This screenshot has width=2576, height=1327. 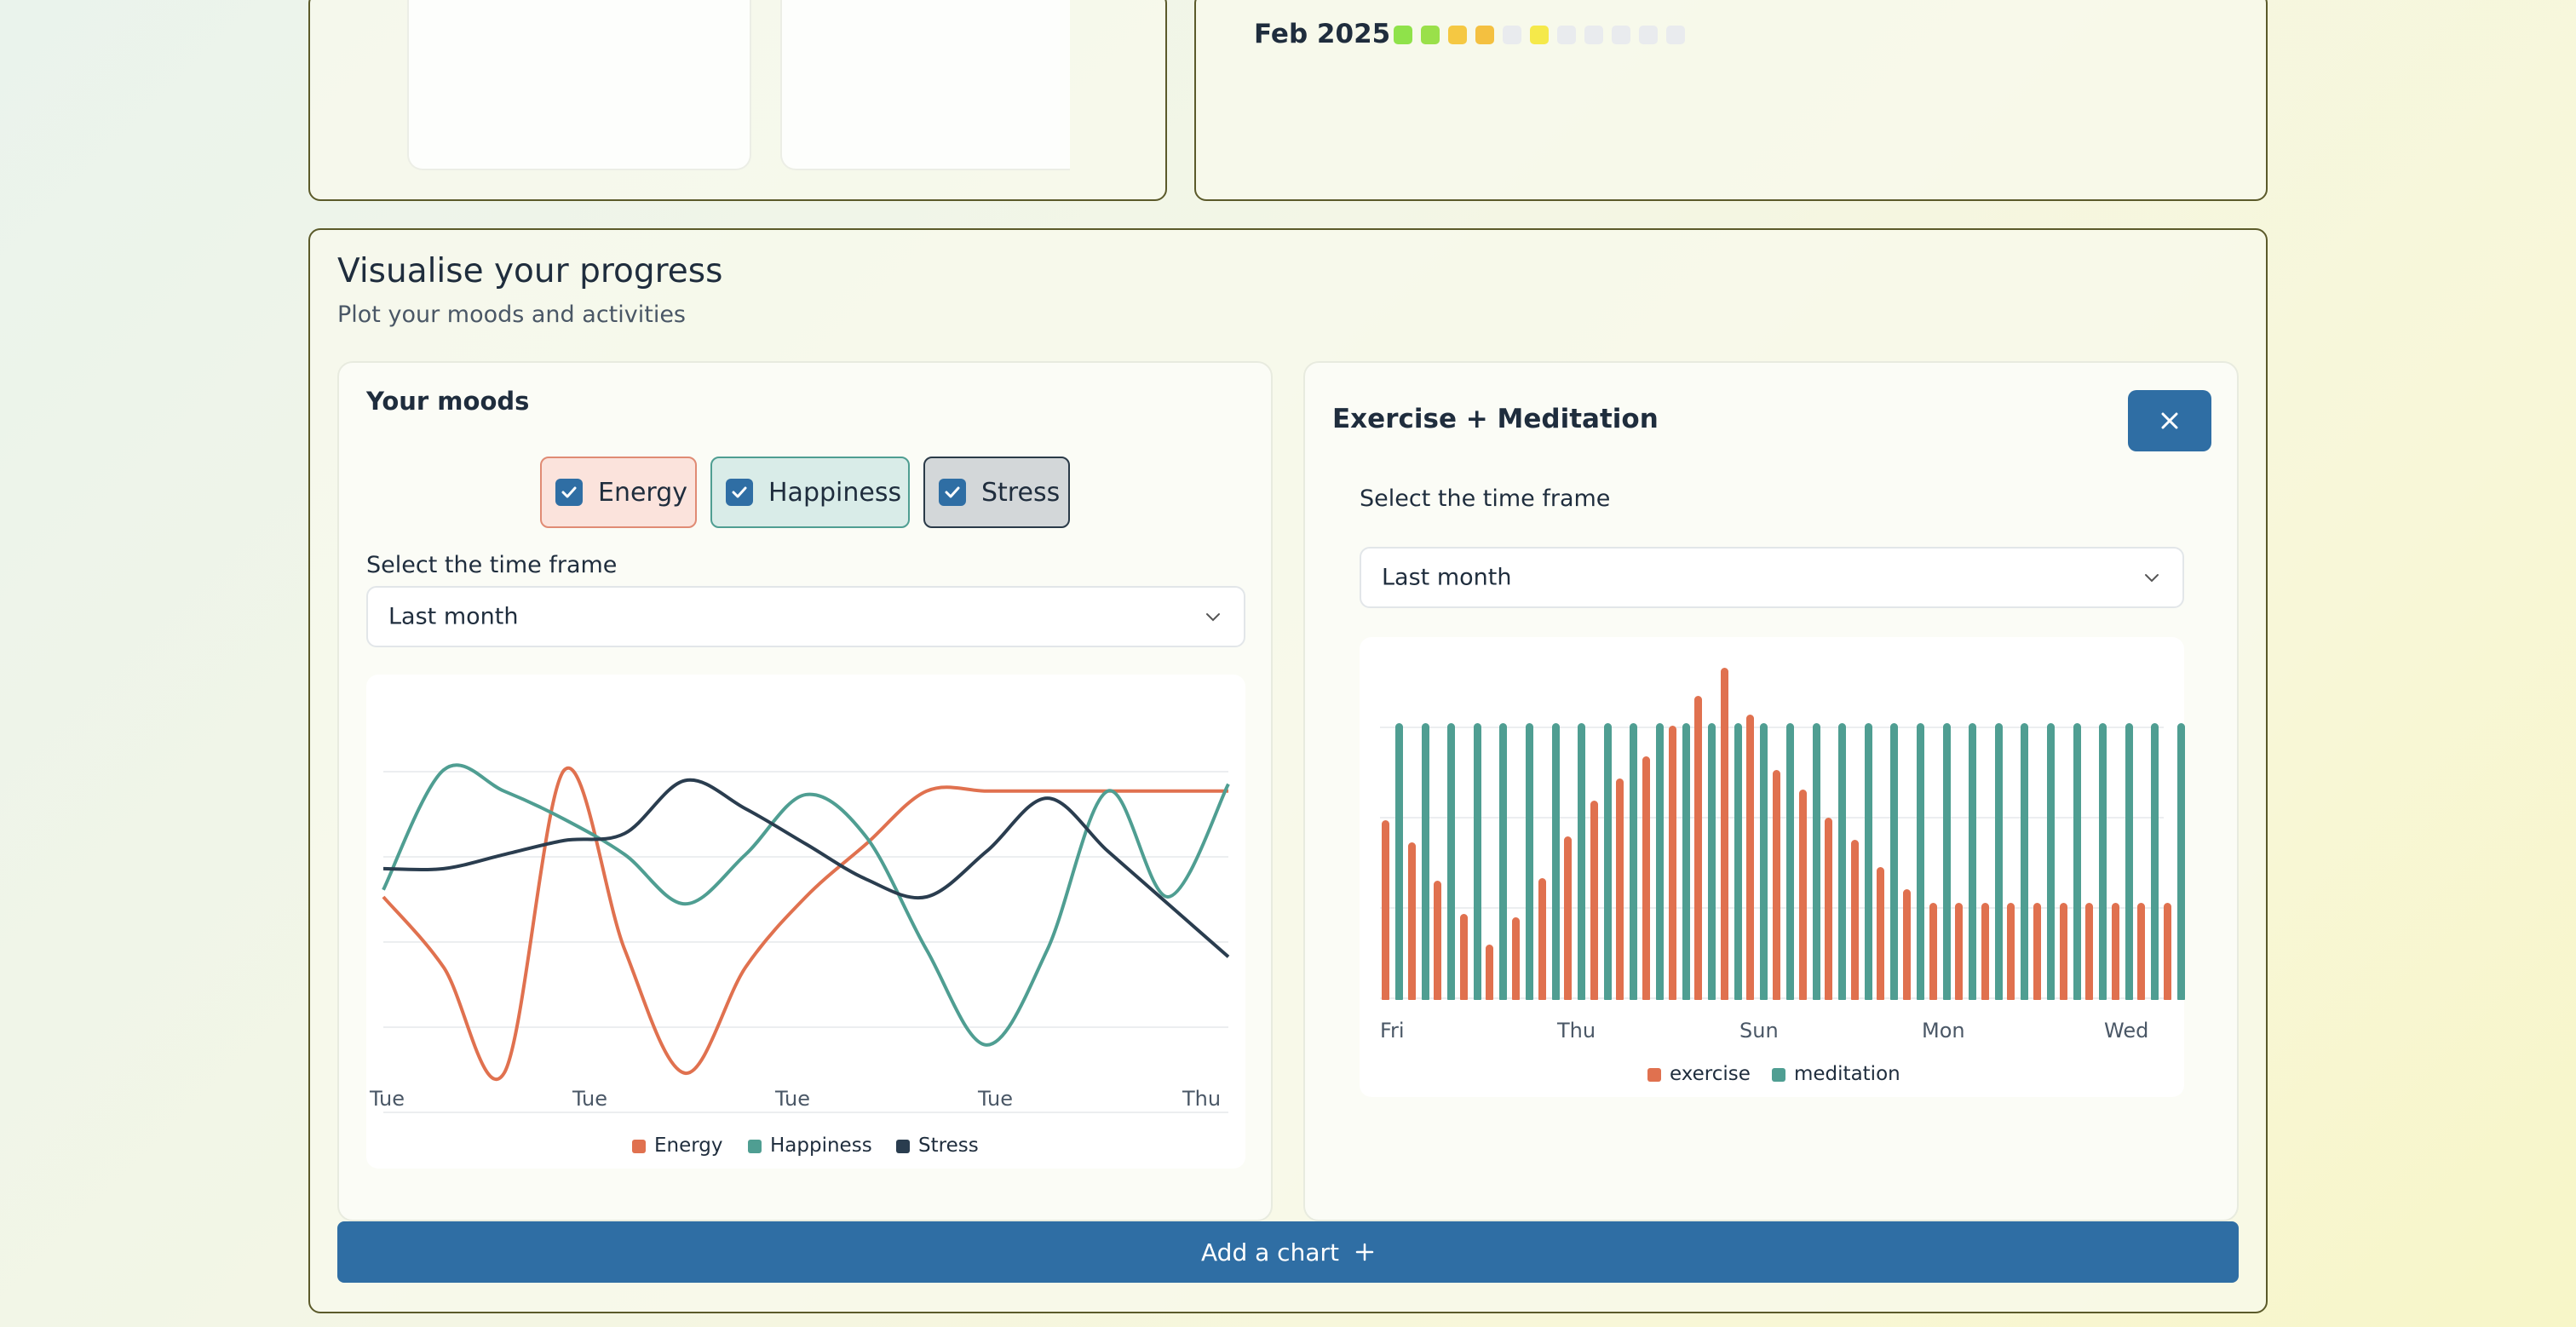 I want to click on check-icon, so click(x=740, y=492).